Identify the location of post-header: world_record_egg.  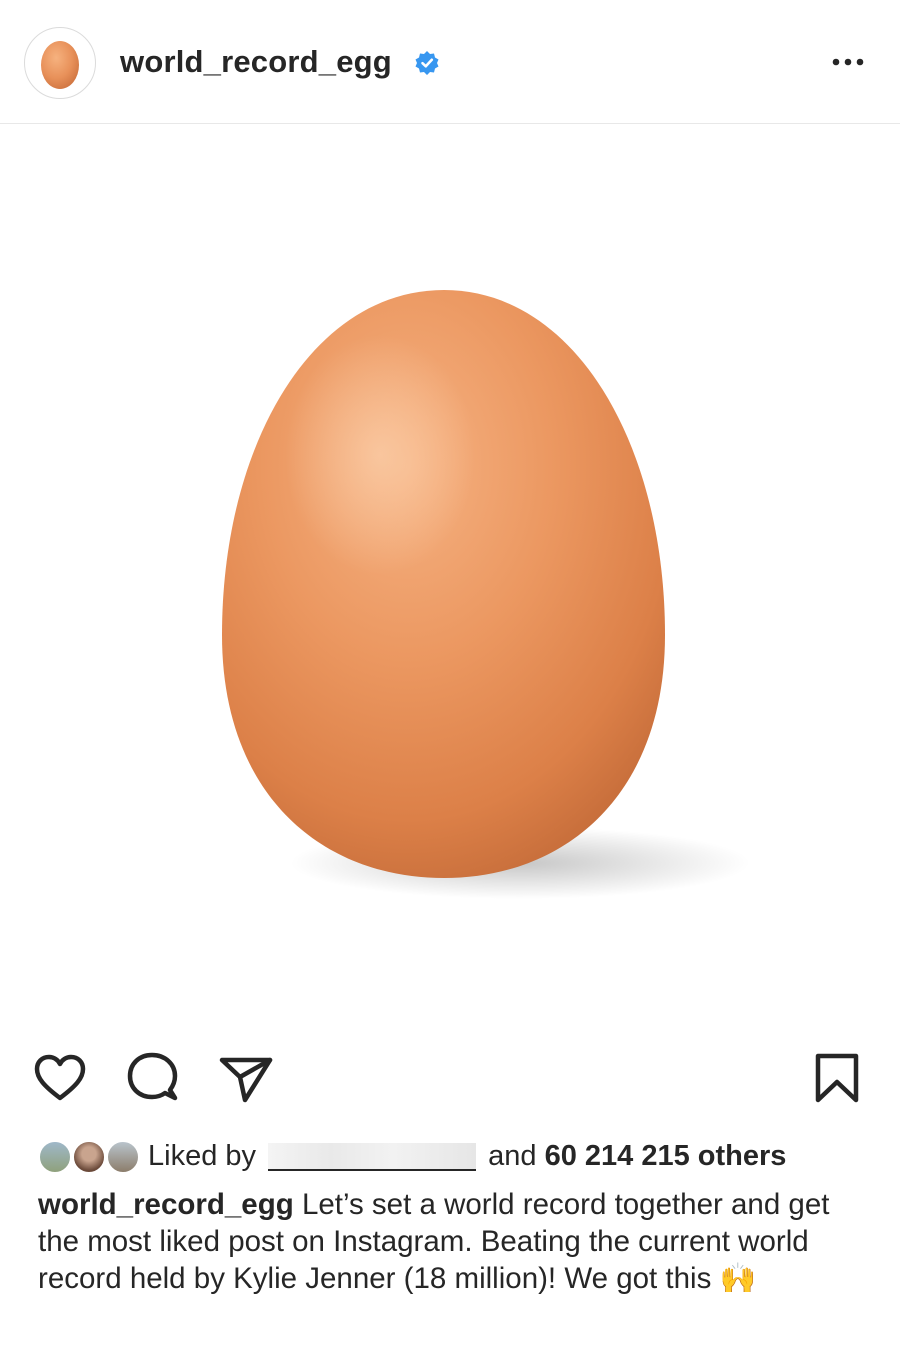
(450, 62).